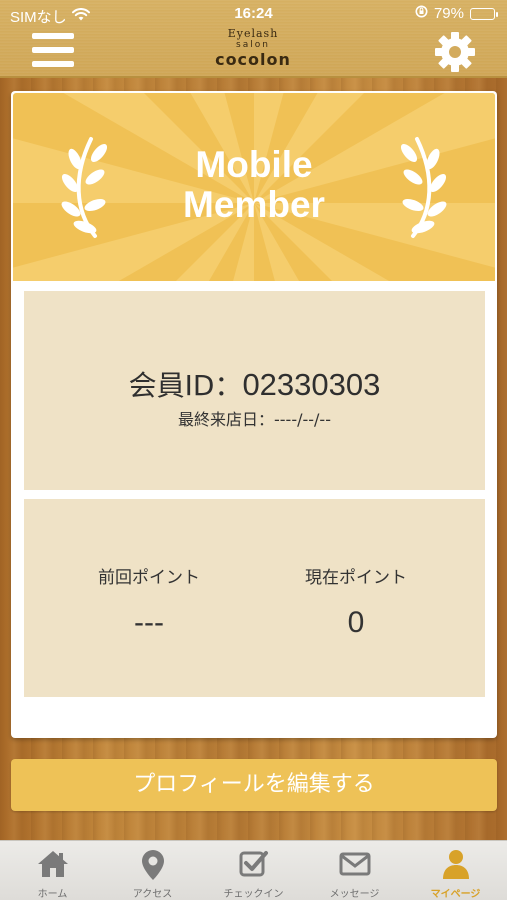 The width and height of the screenshot is (507, 900). What do you see at coordinates (253, 14) in the screenshot?
I see `status-bar: SIMなし 16:24 79%` at bounding box center [253, 14].